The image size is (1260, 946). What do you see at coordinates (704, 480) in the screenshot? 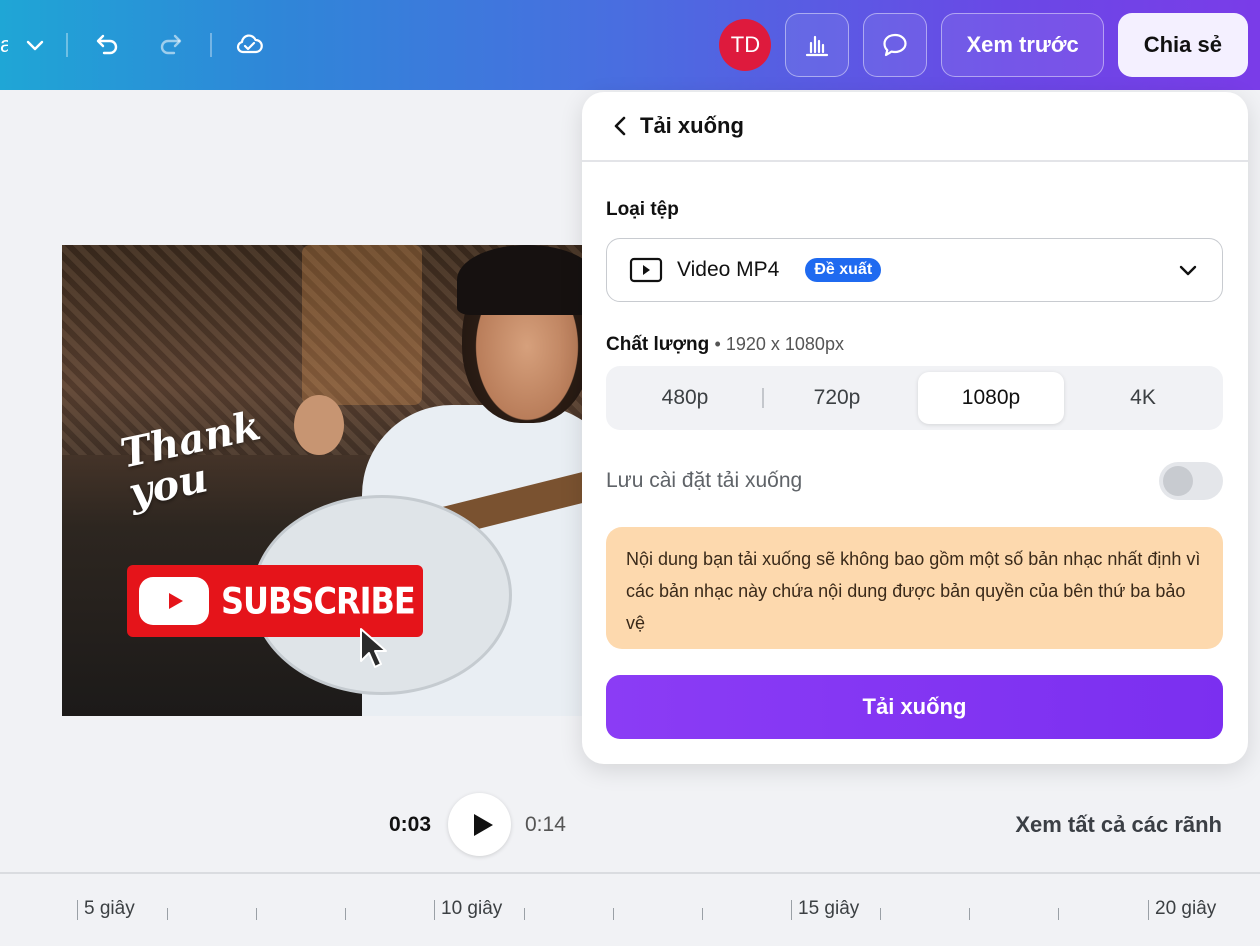
I see `save-settings-label: Lưu cài đặt tải xuống` at bounding box center [704, 480].